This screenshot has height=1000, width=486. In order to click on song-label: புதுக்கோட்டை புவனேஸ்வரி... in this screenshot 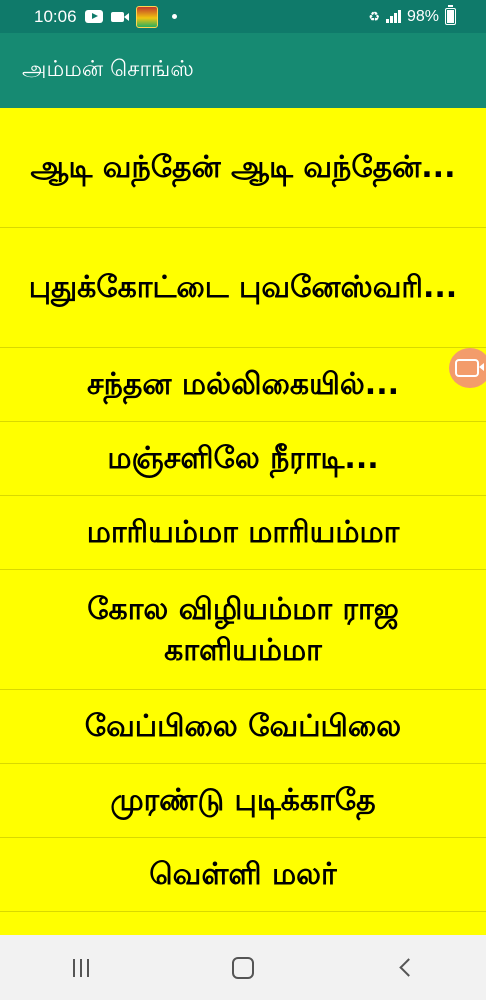, I will do `click(243, 287)`.